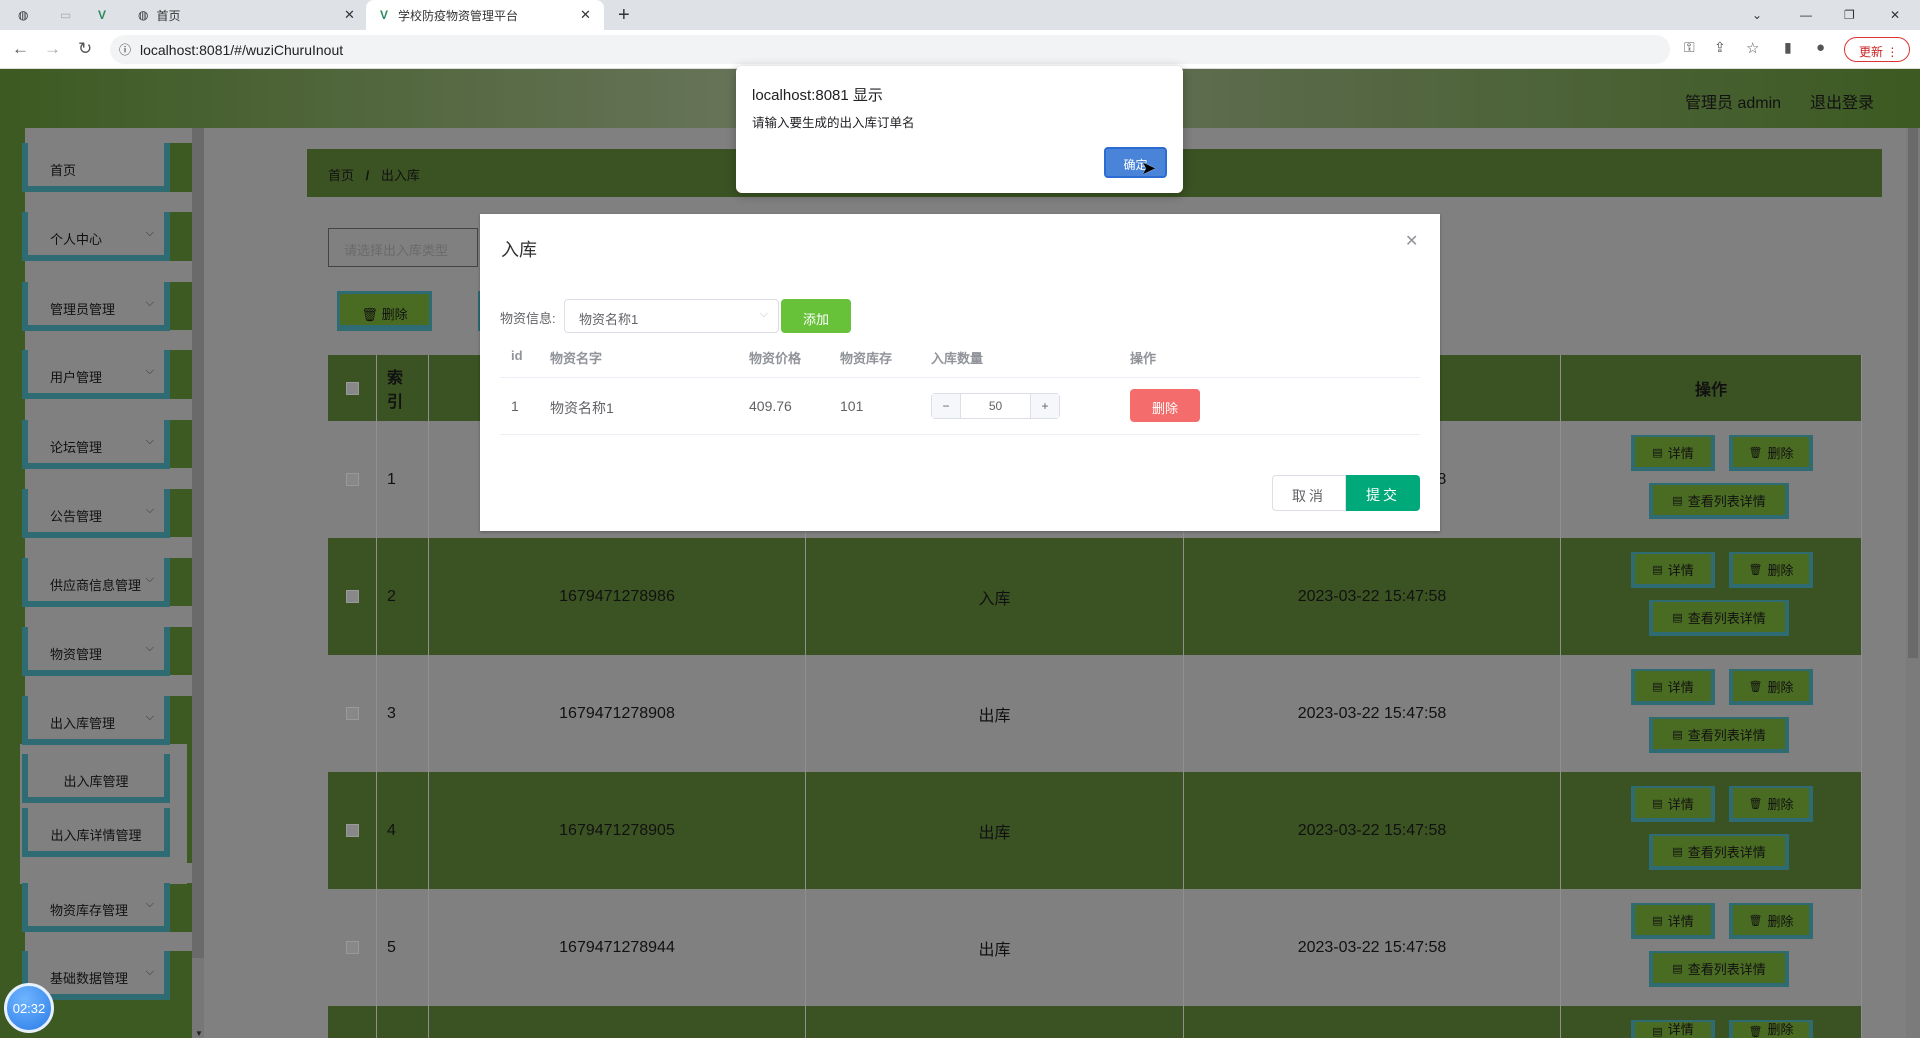 This screenshot has width=1920, height=1038. I want to click on sidebar-item: 用户管理 ⌵, so click(96, 374).